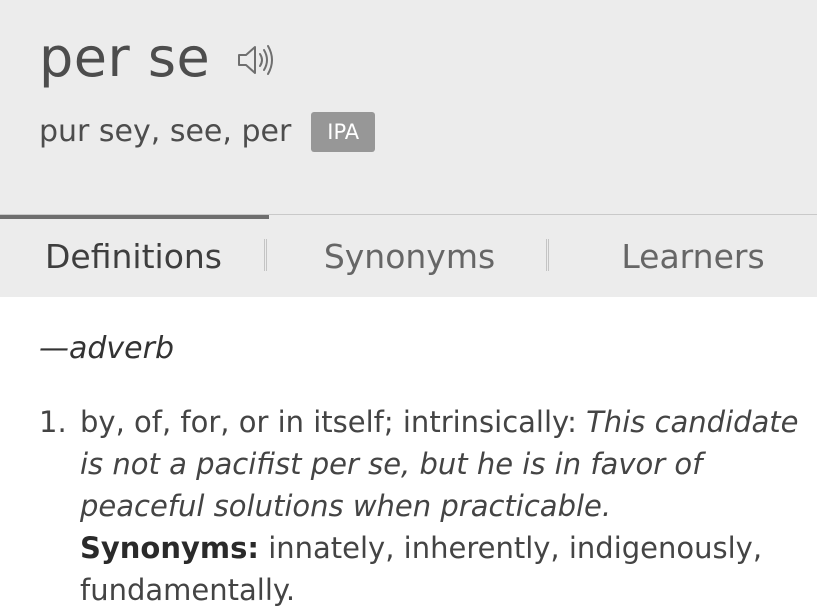 The image size is (817, 611). I want to click on headword: per se, so click(125, 57).